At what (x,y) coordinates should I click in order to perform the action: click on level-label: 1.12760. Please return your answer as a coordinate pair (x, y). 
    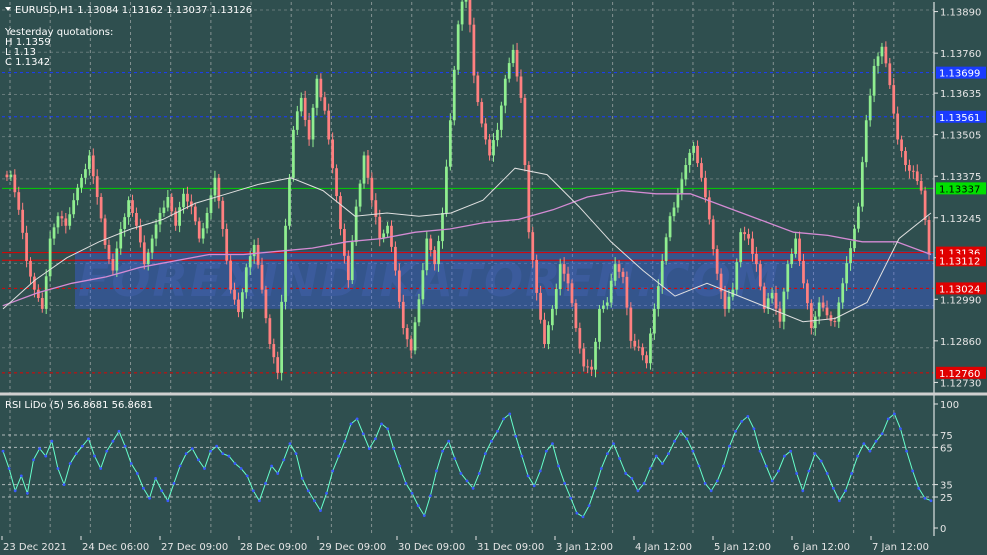
    Looking at the image, I should click on (959, 374).